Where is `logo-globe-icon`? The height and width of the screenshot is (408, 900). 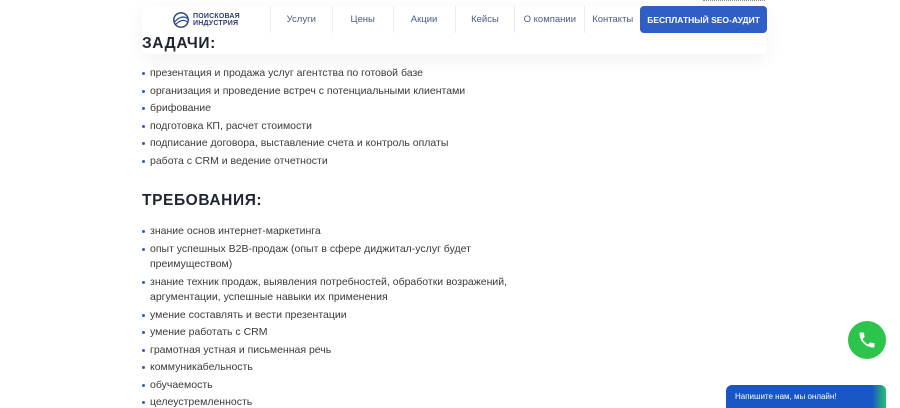
logo-globe-icon is located at coordinates (181, 19).